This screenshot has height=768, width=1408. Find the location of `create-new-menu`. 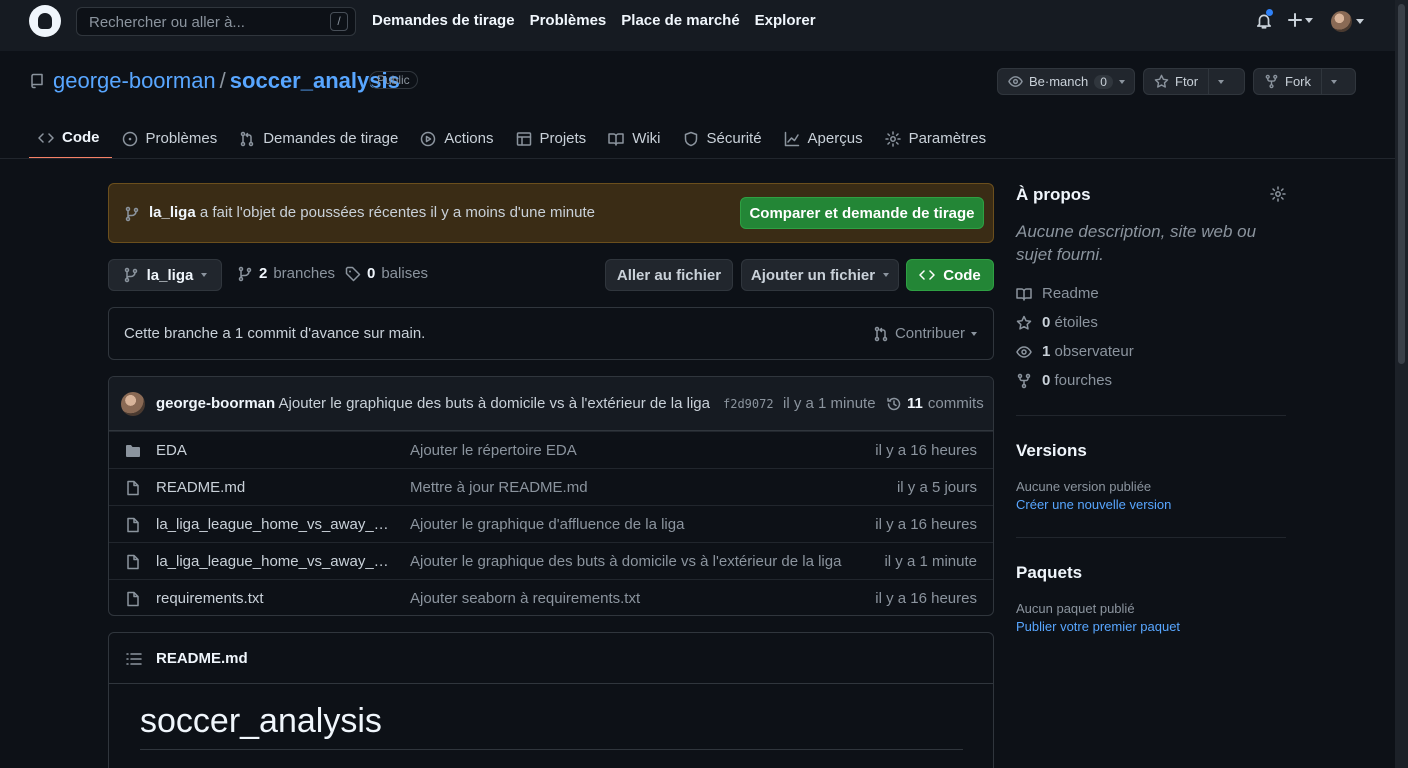

create-new-menu is located at coordinates (1300, 20).